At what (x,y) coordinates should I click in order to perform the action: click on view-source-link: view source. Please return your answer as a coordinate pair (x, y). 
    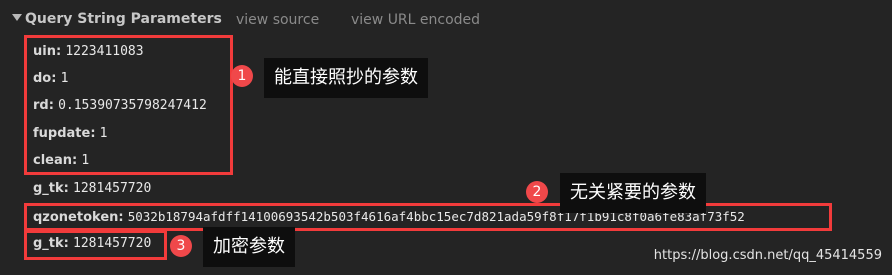
    Looking at the image, I should click on (277, 20).